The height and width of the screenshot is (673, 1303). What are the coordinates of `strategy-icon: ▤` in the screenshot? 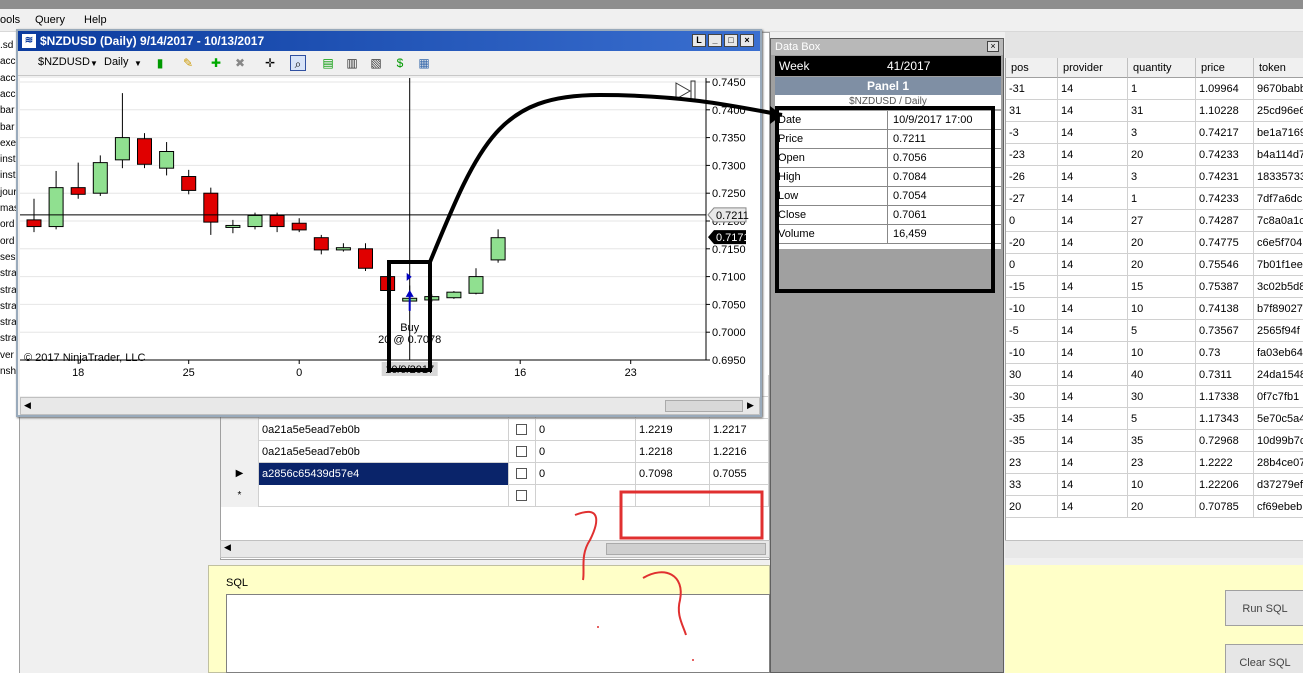 It's located at (328, 63).